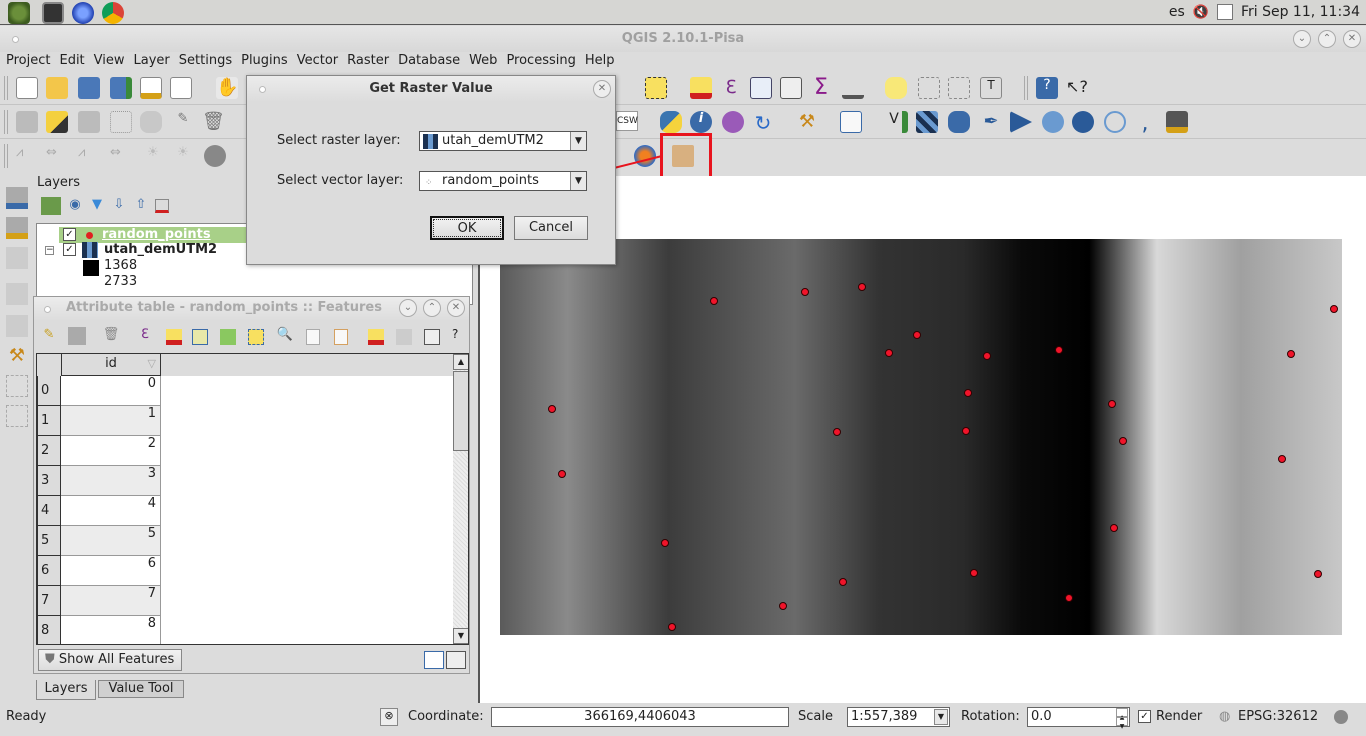 This screenshot has width=1366, height=736. Describe the element at coordinates (111, 541) in the screenshot. I see `table-cell-id: 5` at that location.